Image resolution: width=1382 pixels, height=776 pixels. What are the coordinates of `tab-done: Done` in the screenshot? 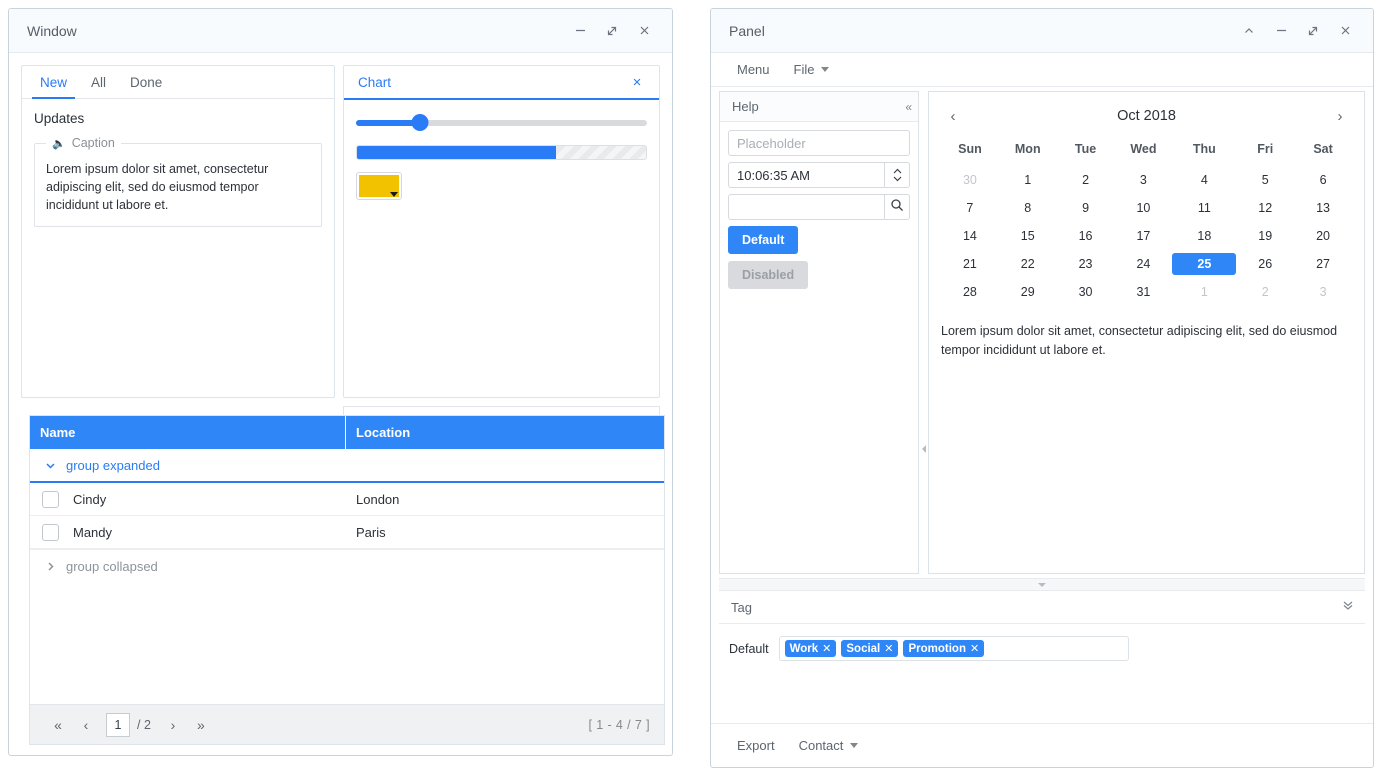 It's located at (146, 82).